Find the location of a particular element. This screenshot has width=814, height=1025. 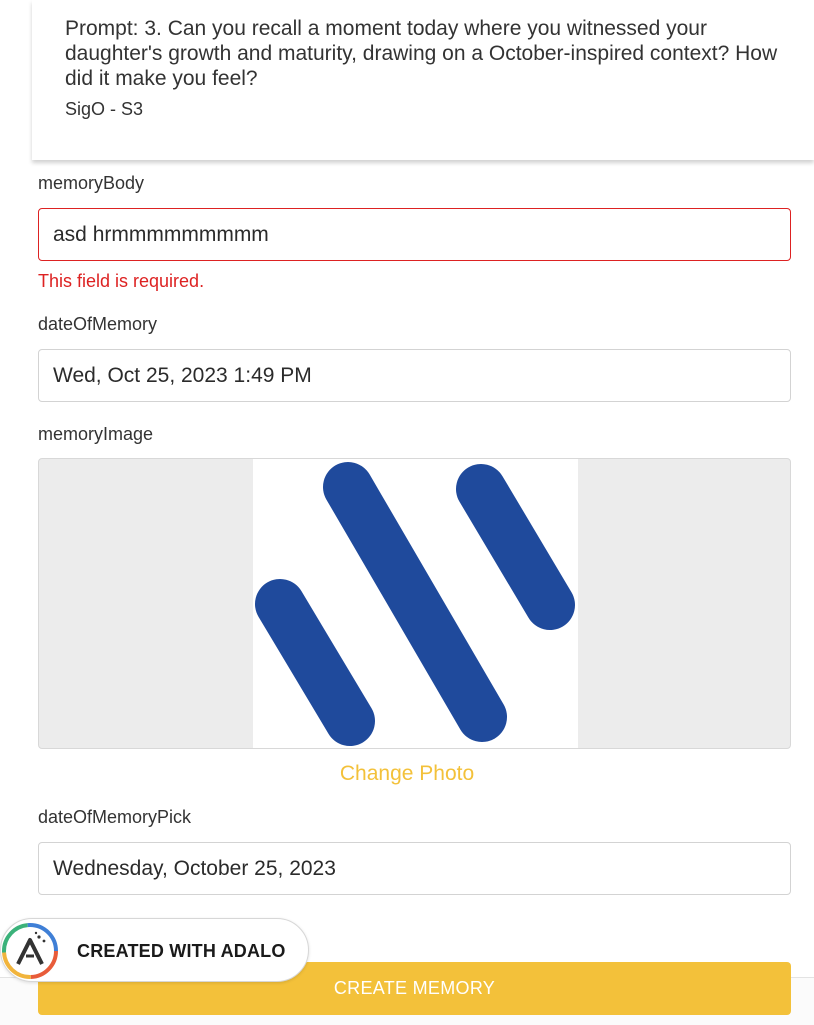

stripe-long is located at coordinates (415, 602).